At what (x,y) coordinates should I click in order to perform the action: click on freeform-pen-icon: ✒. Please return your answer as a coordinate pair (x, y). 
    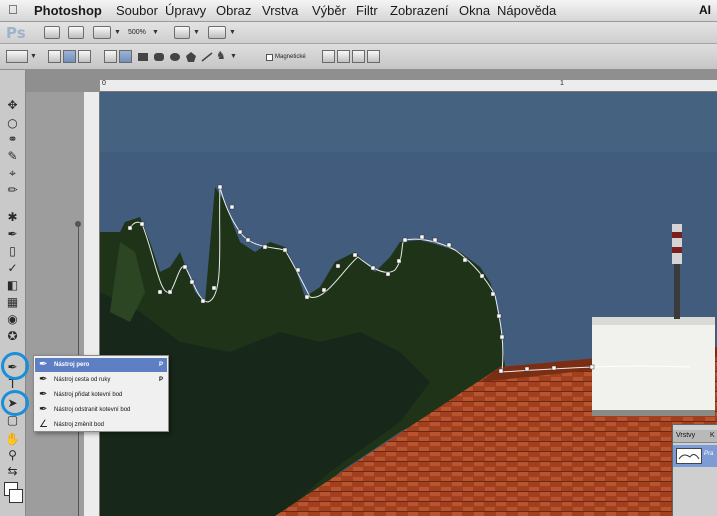
    Looking at the image, I should click on (43, 379).